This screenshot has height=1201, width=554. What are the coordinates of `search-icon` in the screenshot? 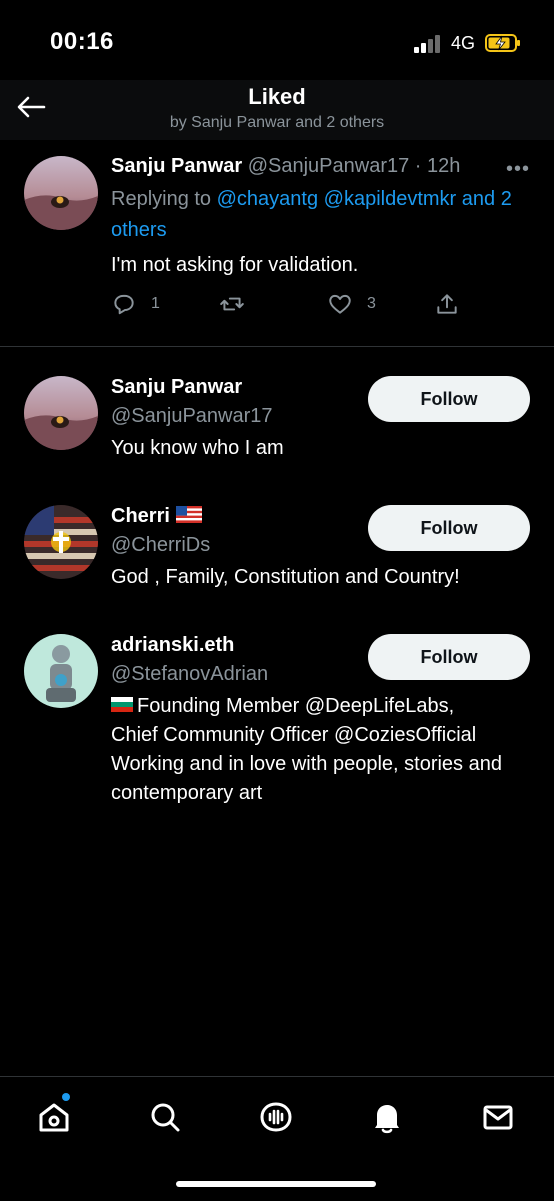 It's located at (165, 1117).